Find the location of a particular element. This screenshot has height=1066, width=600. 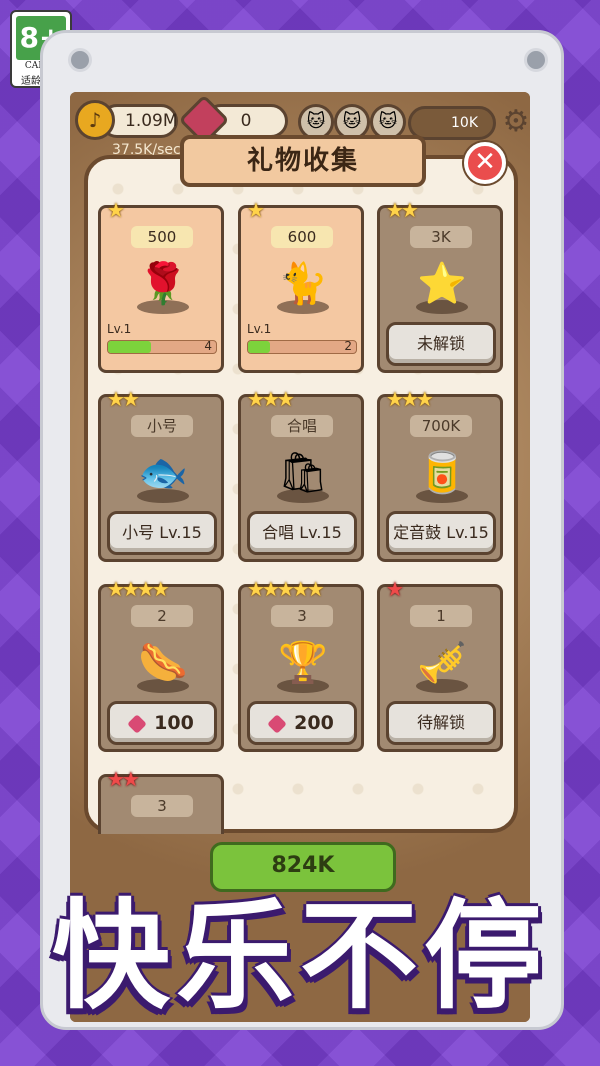

unlock-button: 未解锁 is located at coordinates (441, 344).